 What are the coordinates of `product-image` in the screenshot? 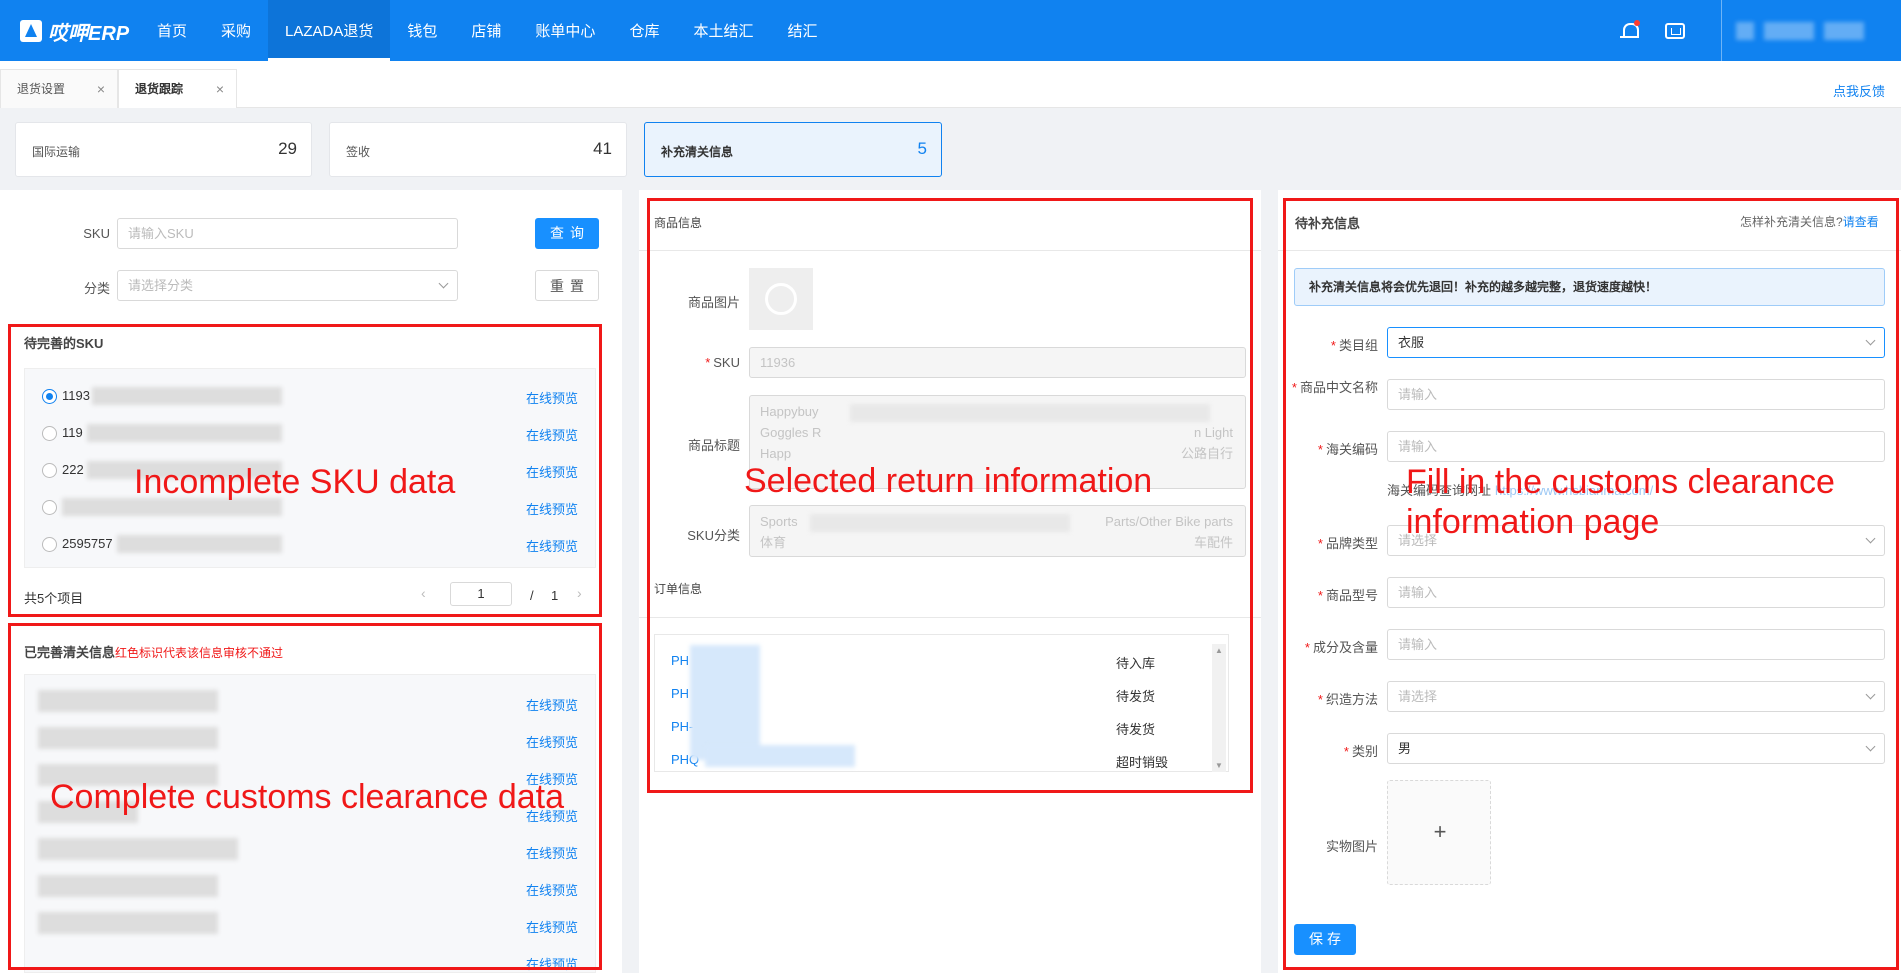 It's located at (781, 299).